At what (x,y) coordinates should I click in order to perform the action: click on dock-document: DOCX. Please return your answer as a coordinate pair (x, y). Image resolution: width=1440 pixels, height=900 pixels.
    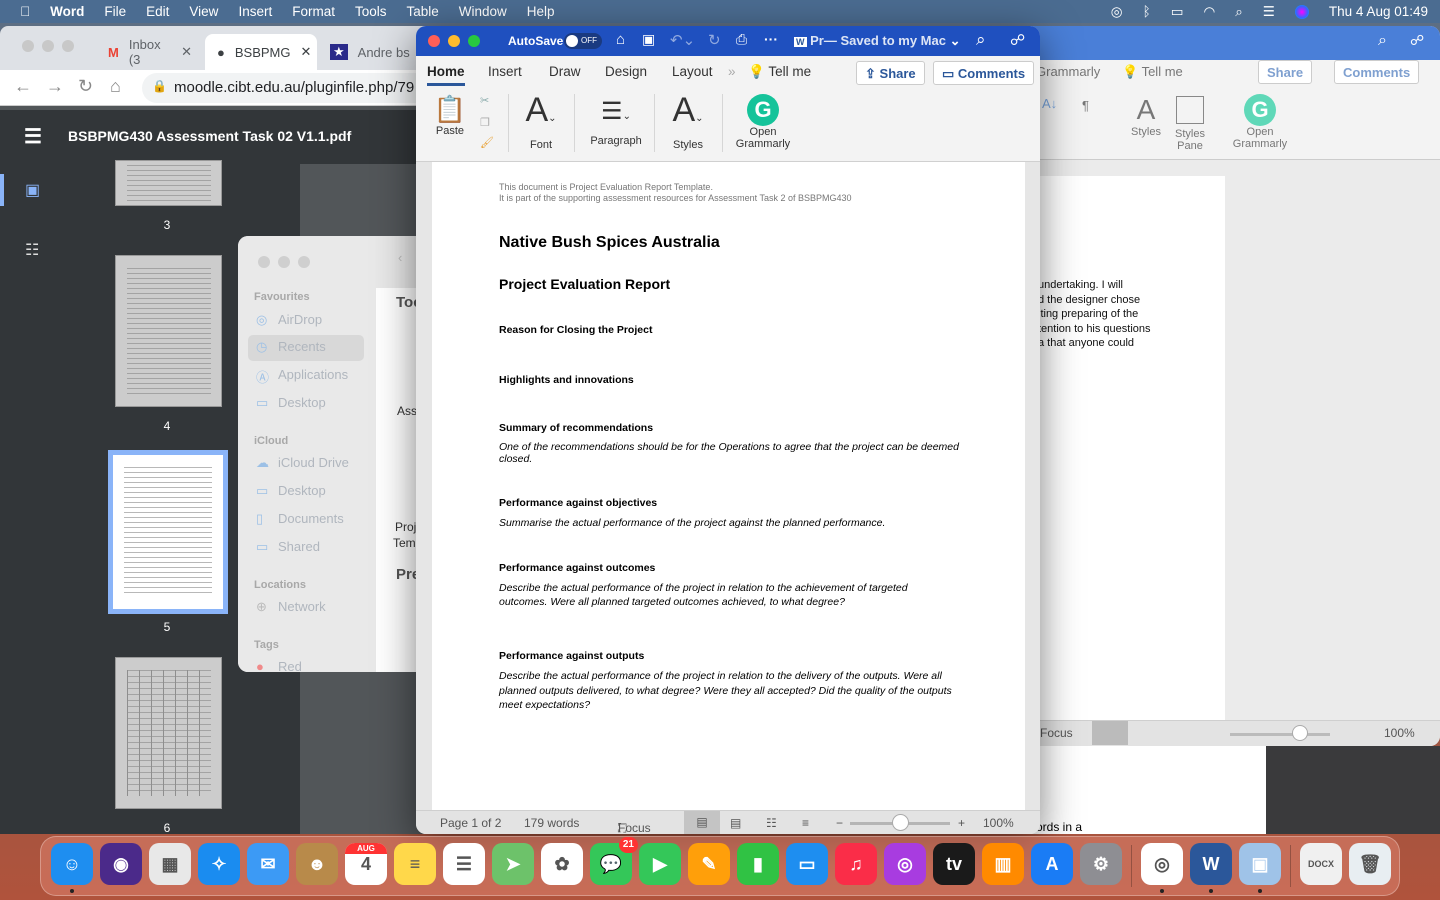
    Looking at the image, I should click on (1321, 864).